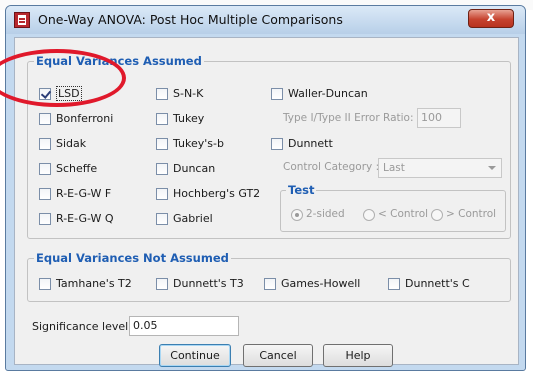  I want to click on dunnett-label: Dunnett, so click(310, 143).